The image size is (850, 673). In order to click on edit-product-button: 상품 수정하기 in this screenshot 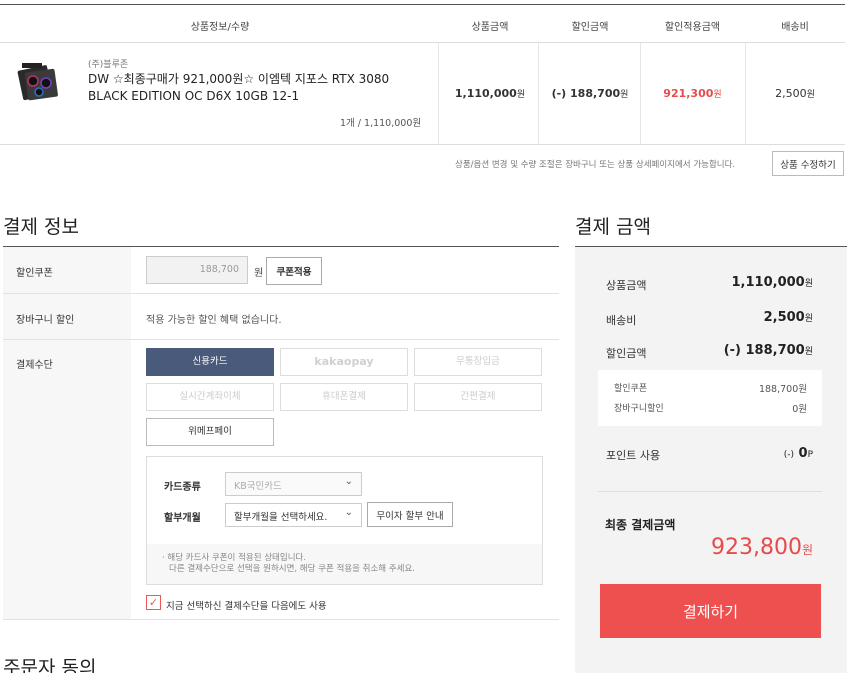, I will do `click(808, 163)`.